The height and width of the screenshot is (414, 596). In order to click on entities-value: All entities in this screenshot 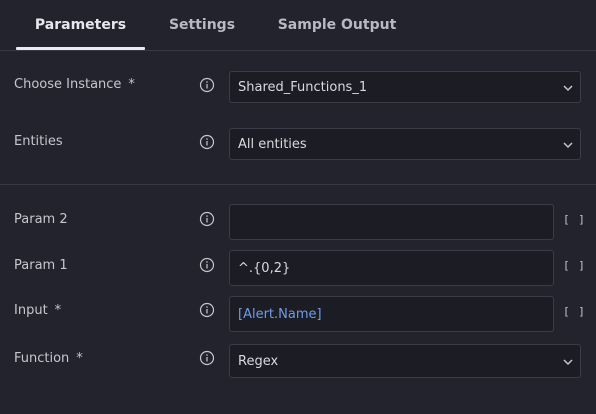, I will do `click(272, 144)`.